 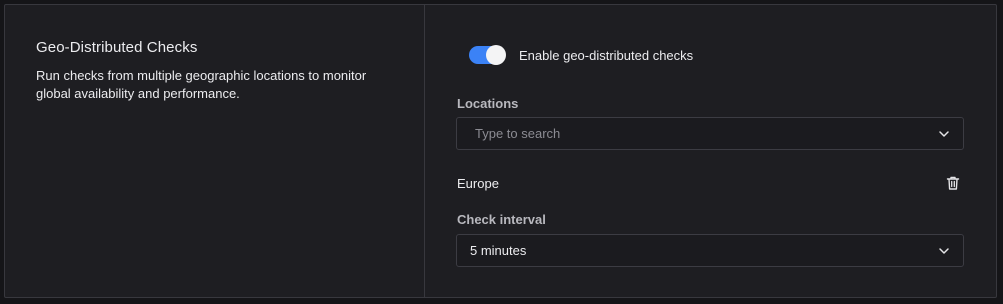 What do you see at coordinates (496, 55) in the screenshot?
I see `toggle-knob` at bounding box center [496, 55].